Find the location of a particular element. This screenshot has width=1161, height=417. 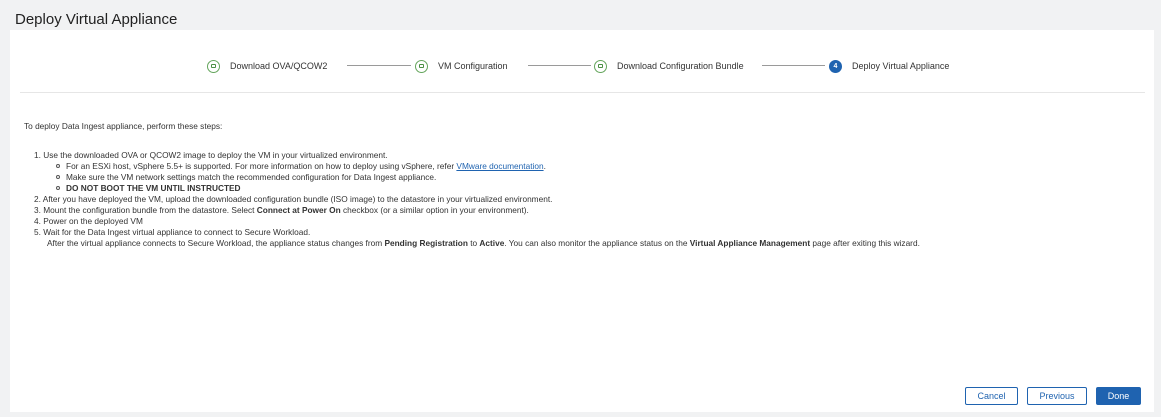

step-label: Download Configuration Bundle is located at coordinates (680, 66).